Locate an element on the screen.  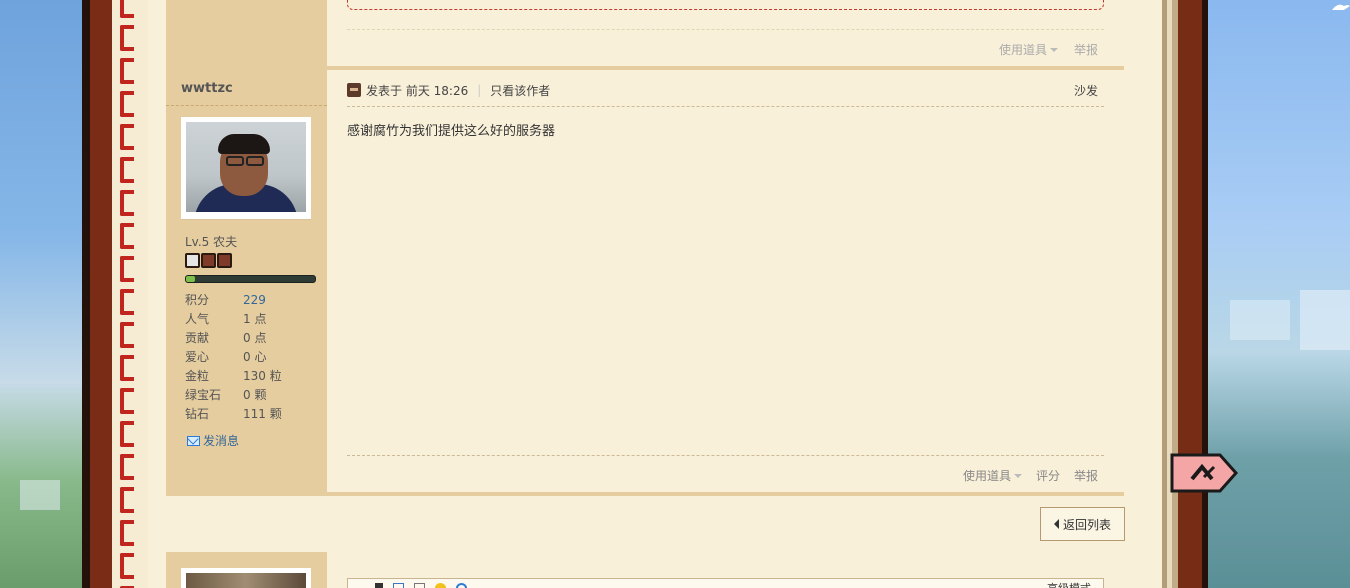
post-meta: 发表于 前天 18:26 | 只看该作者 沙发 is located at coordinates (725, 90).